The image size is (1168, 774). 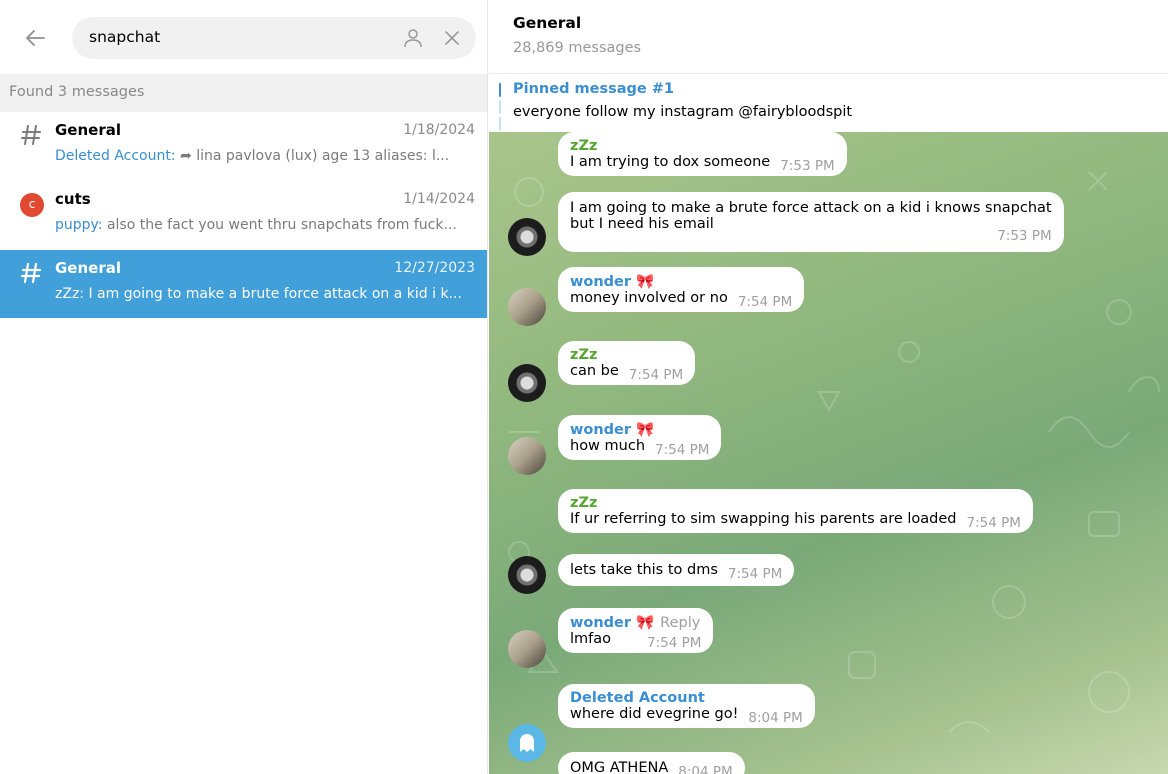 I want to click on pinned-title: Pinned message #1, so click(x=593, y=89).